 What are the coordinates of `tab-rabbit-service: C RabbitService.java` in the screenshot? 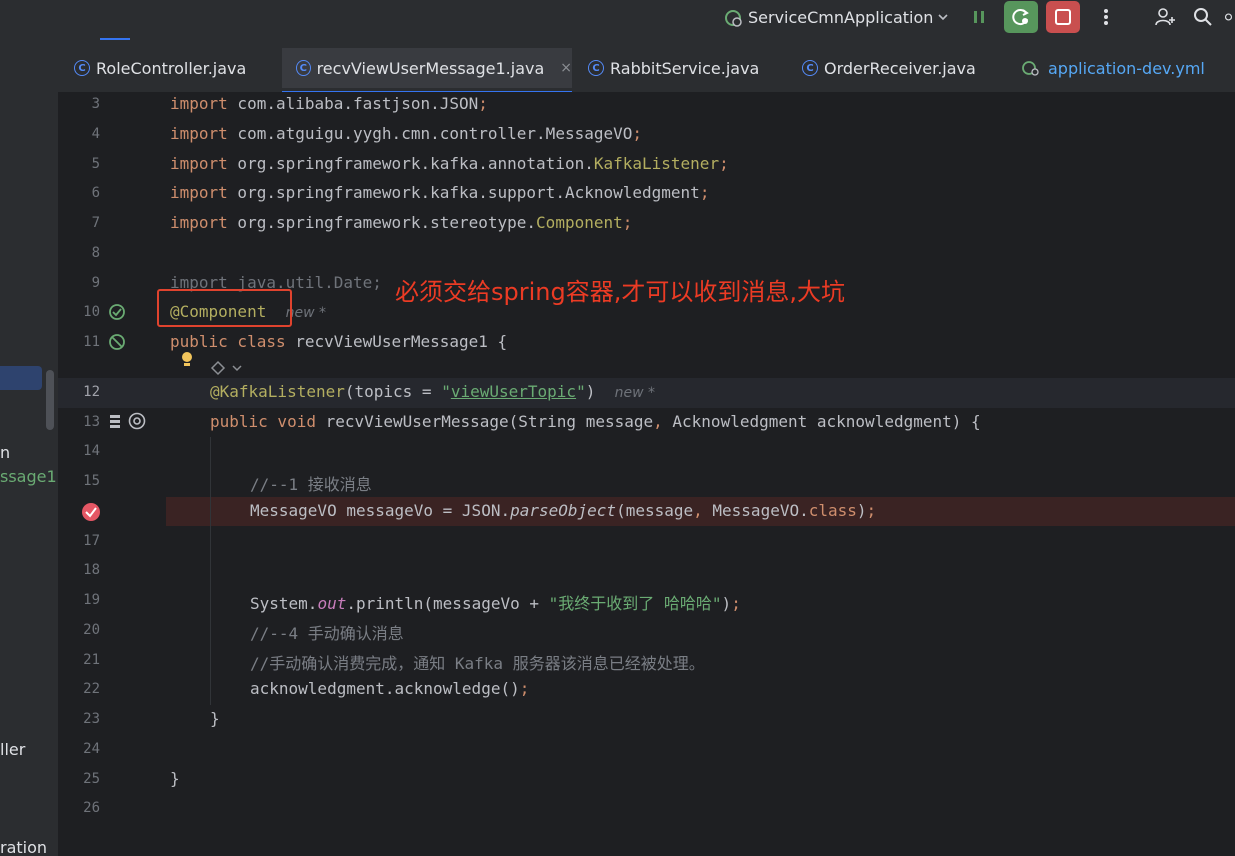 It's located at (678, 68).